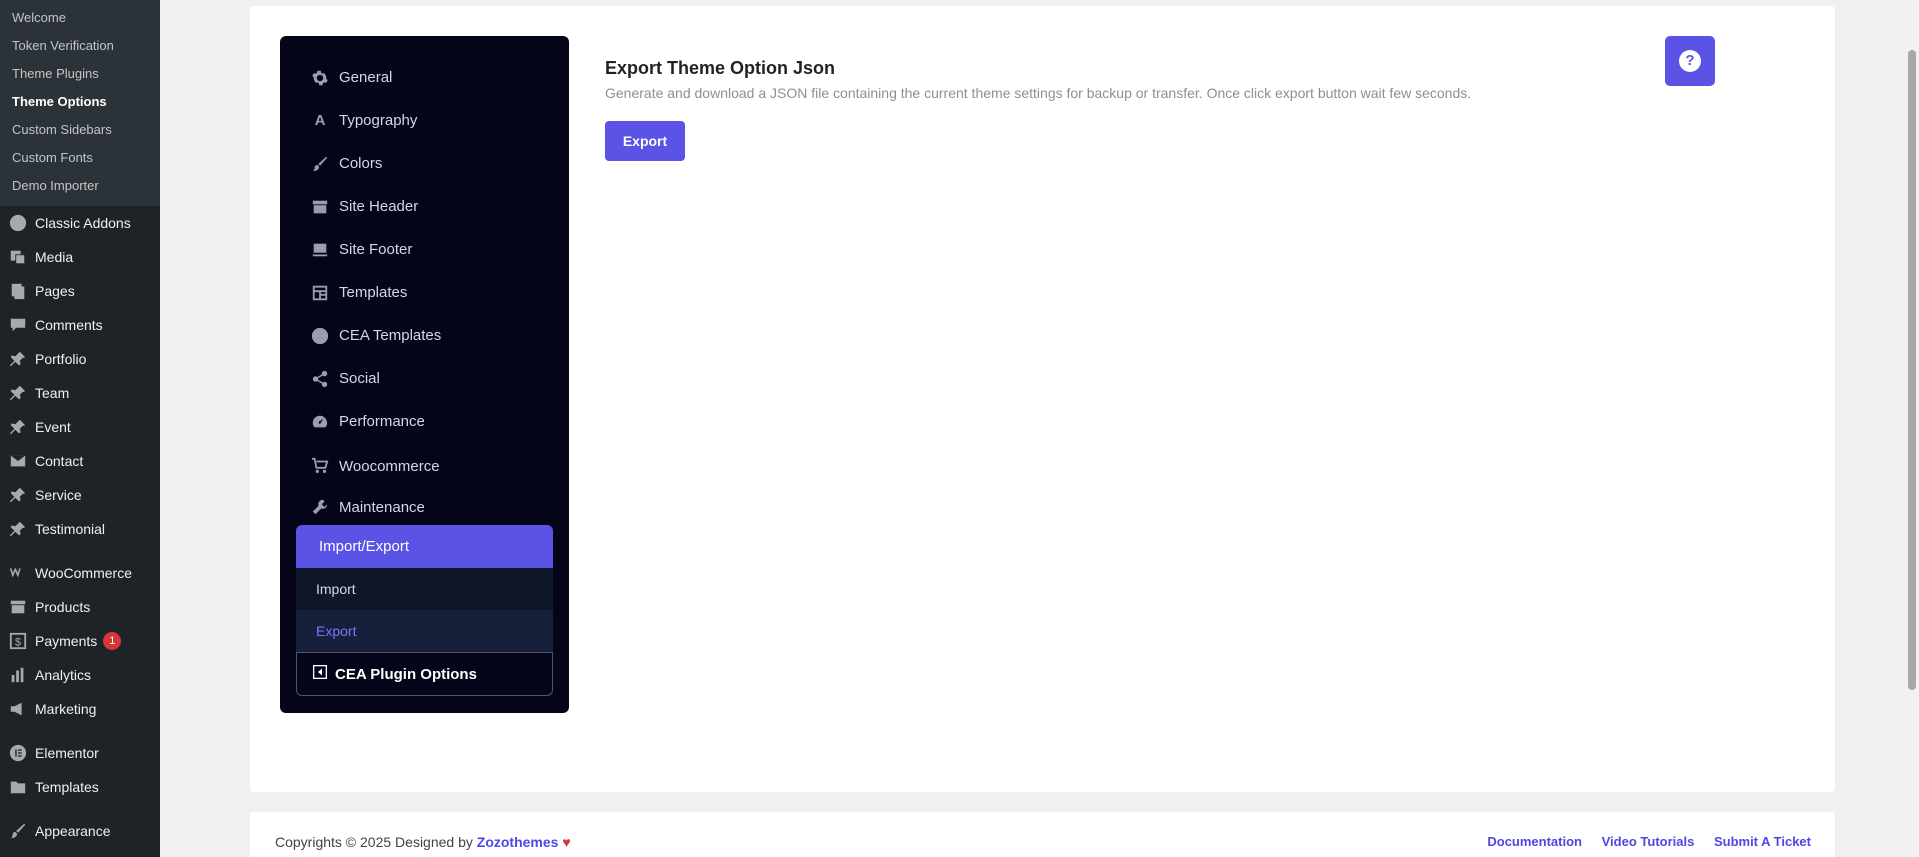 The width and height of the screenshot is (1919, 857). Describe the element at coordinates (80, 130) in the screenshot. I see `submenu-custom-sidebars: Custom Sidebars` at that location.